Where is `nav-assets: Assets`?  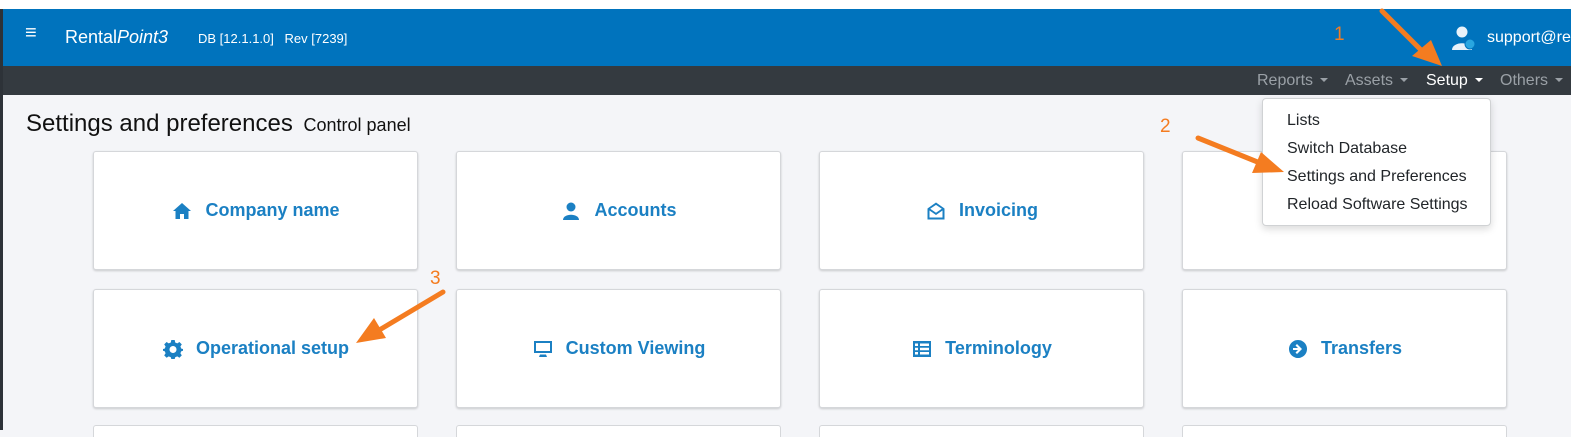 nav-assets: Assets is located at coordinates (1377, 81).